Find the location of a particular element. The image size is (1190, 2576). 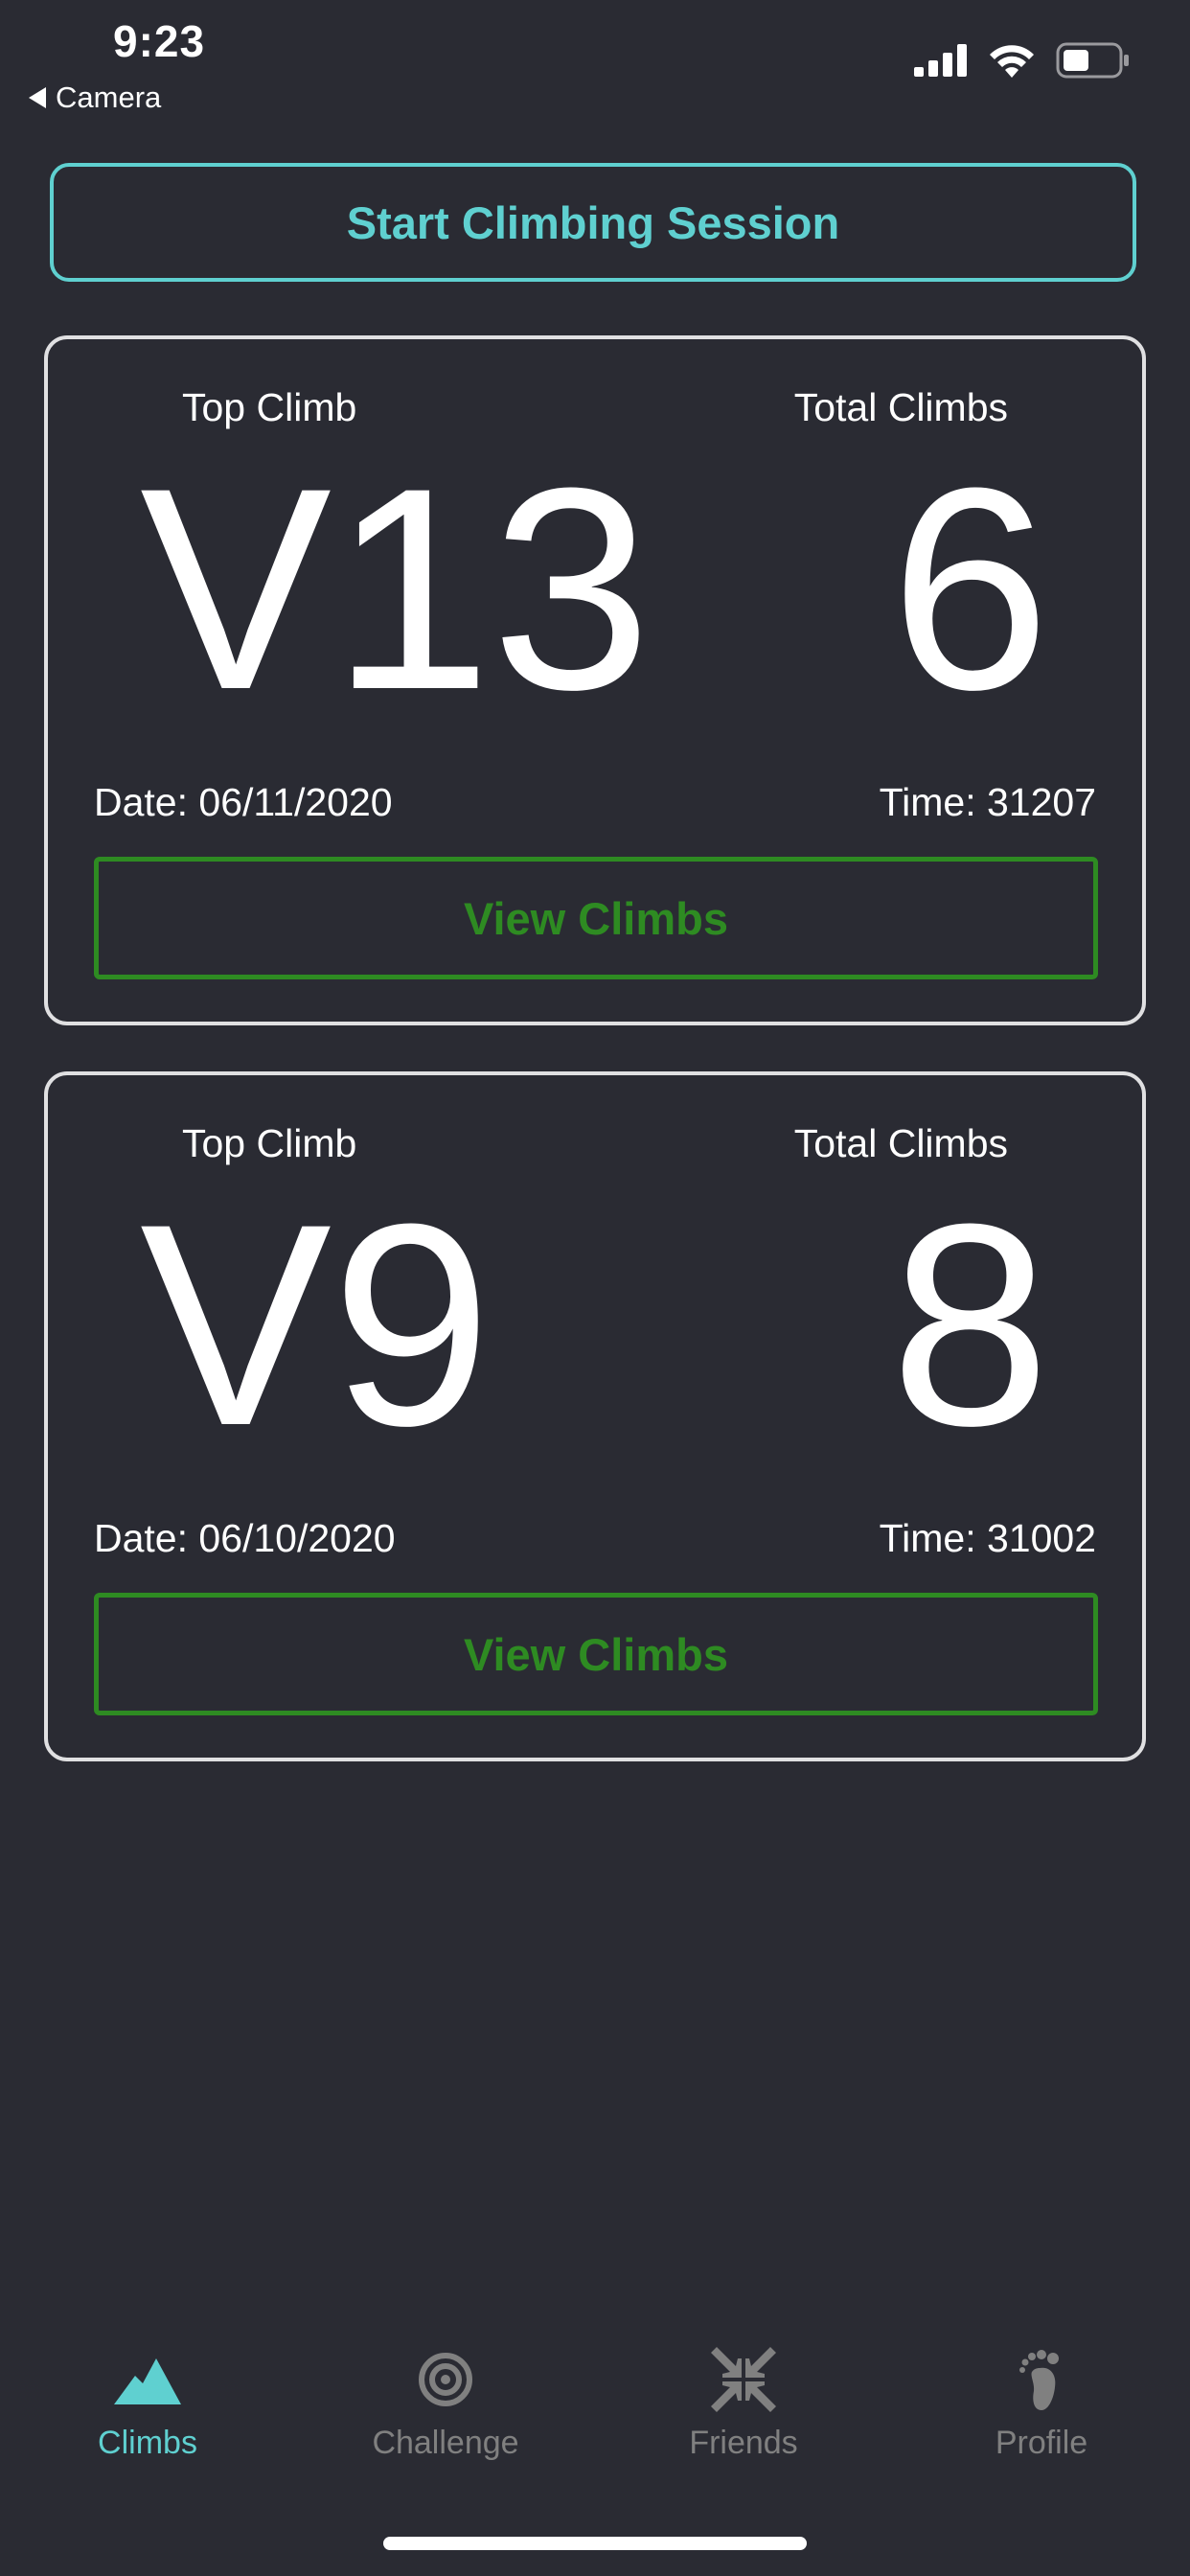

target-icon is located at coordinates (445, 2379).